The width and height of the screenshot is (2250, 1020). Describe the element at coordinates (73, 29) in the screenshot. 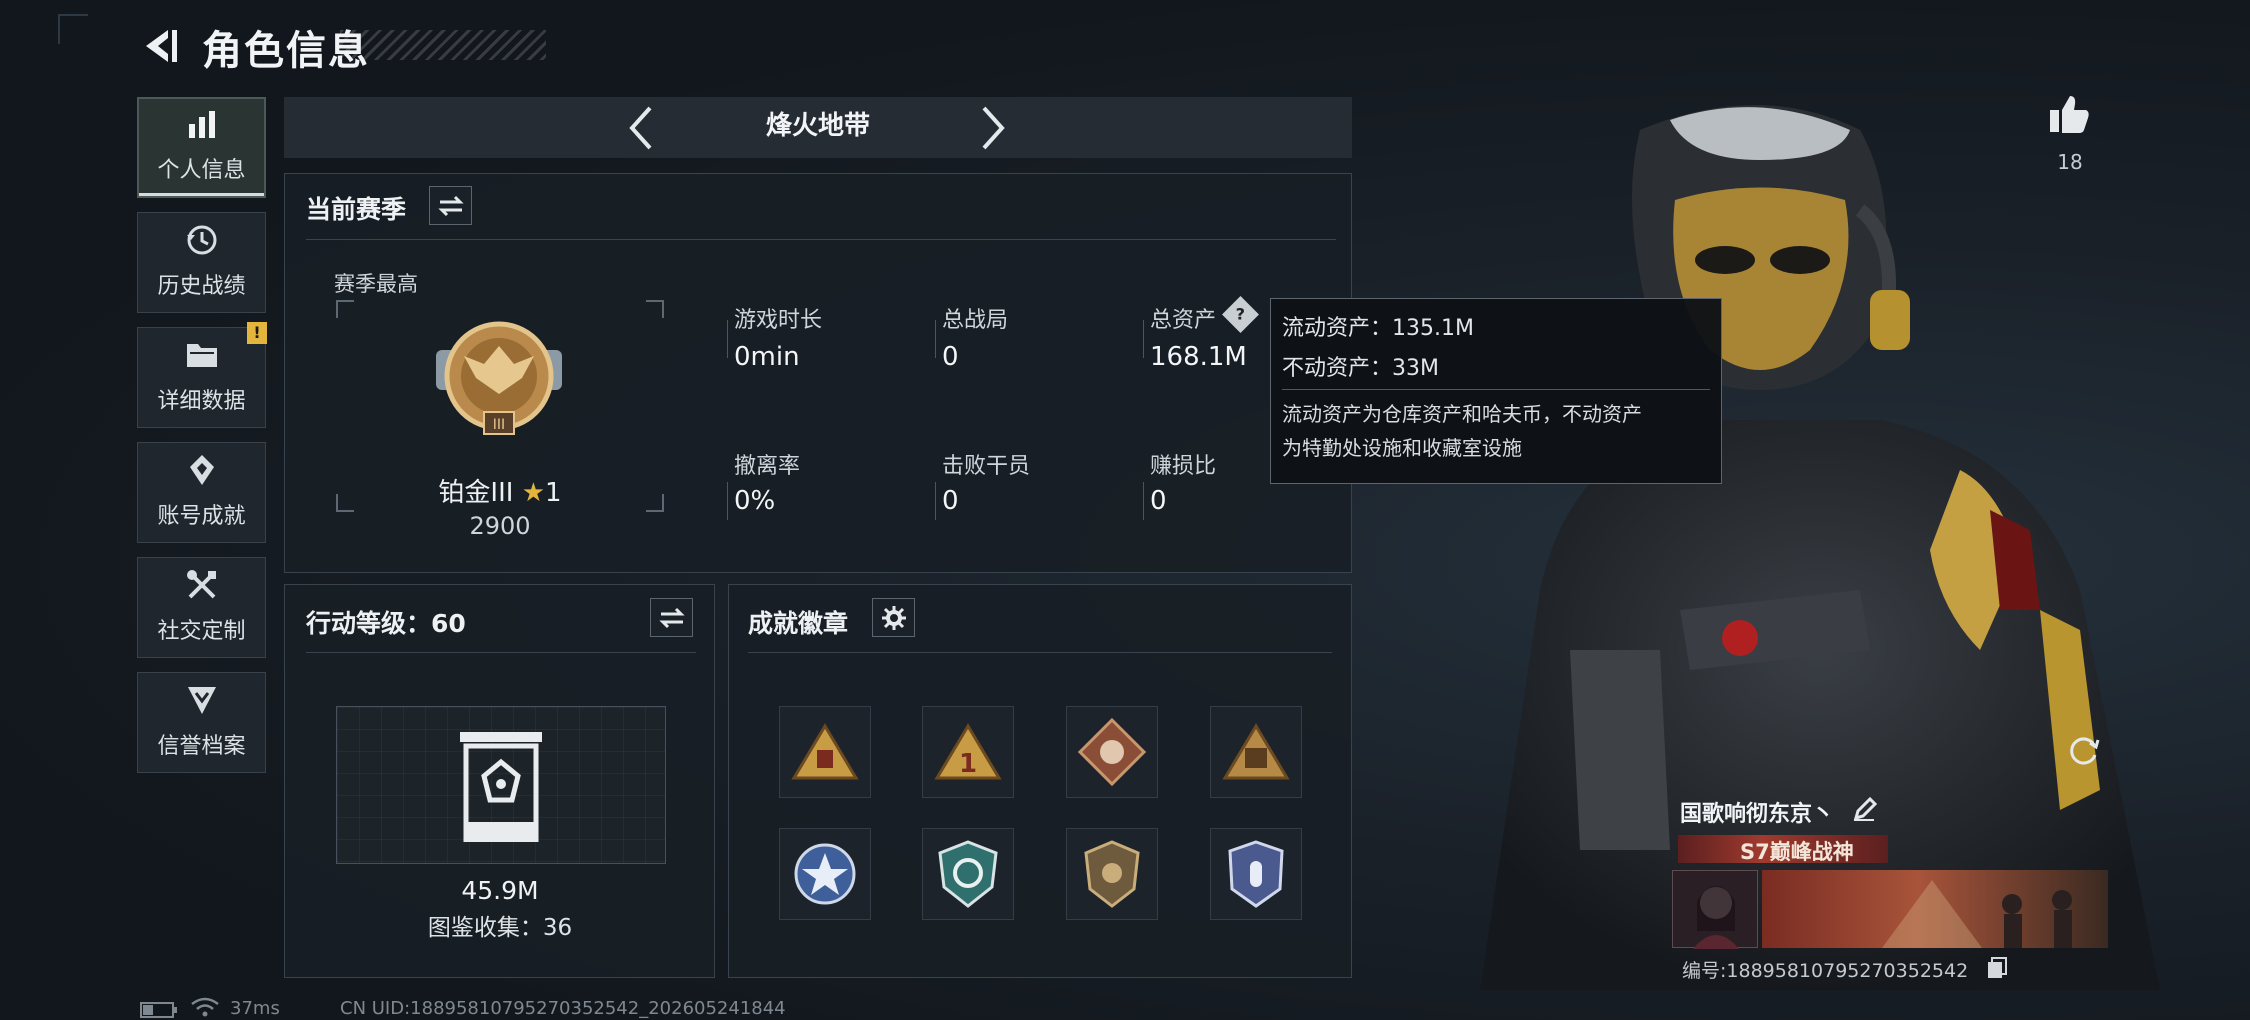

I see `corner-decoration` at that location.